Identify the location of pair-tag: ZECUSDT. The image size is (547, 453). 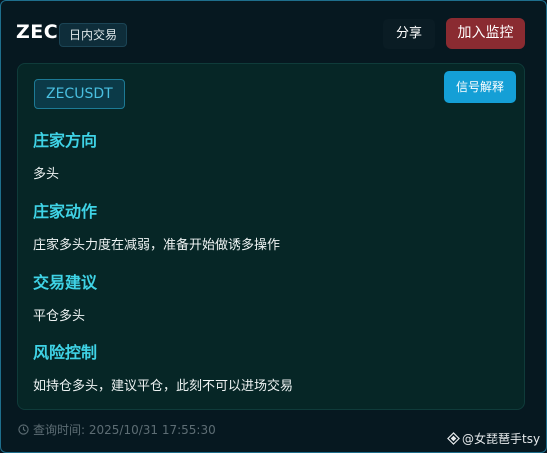
(79, 94).